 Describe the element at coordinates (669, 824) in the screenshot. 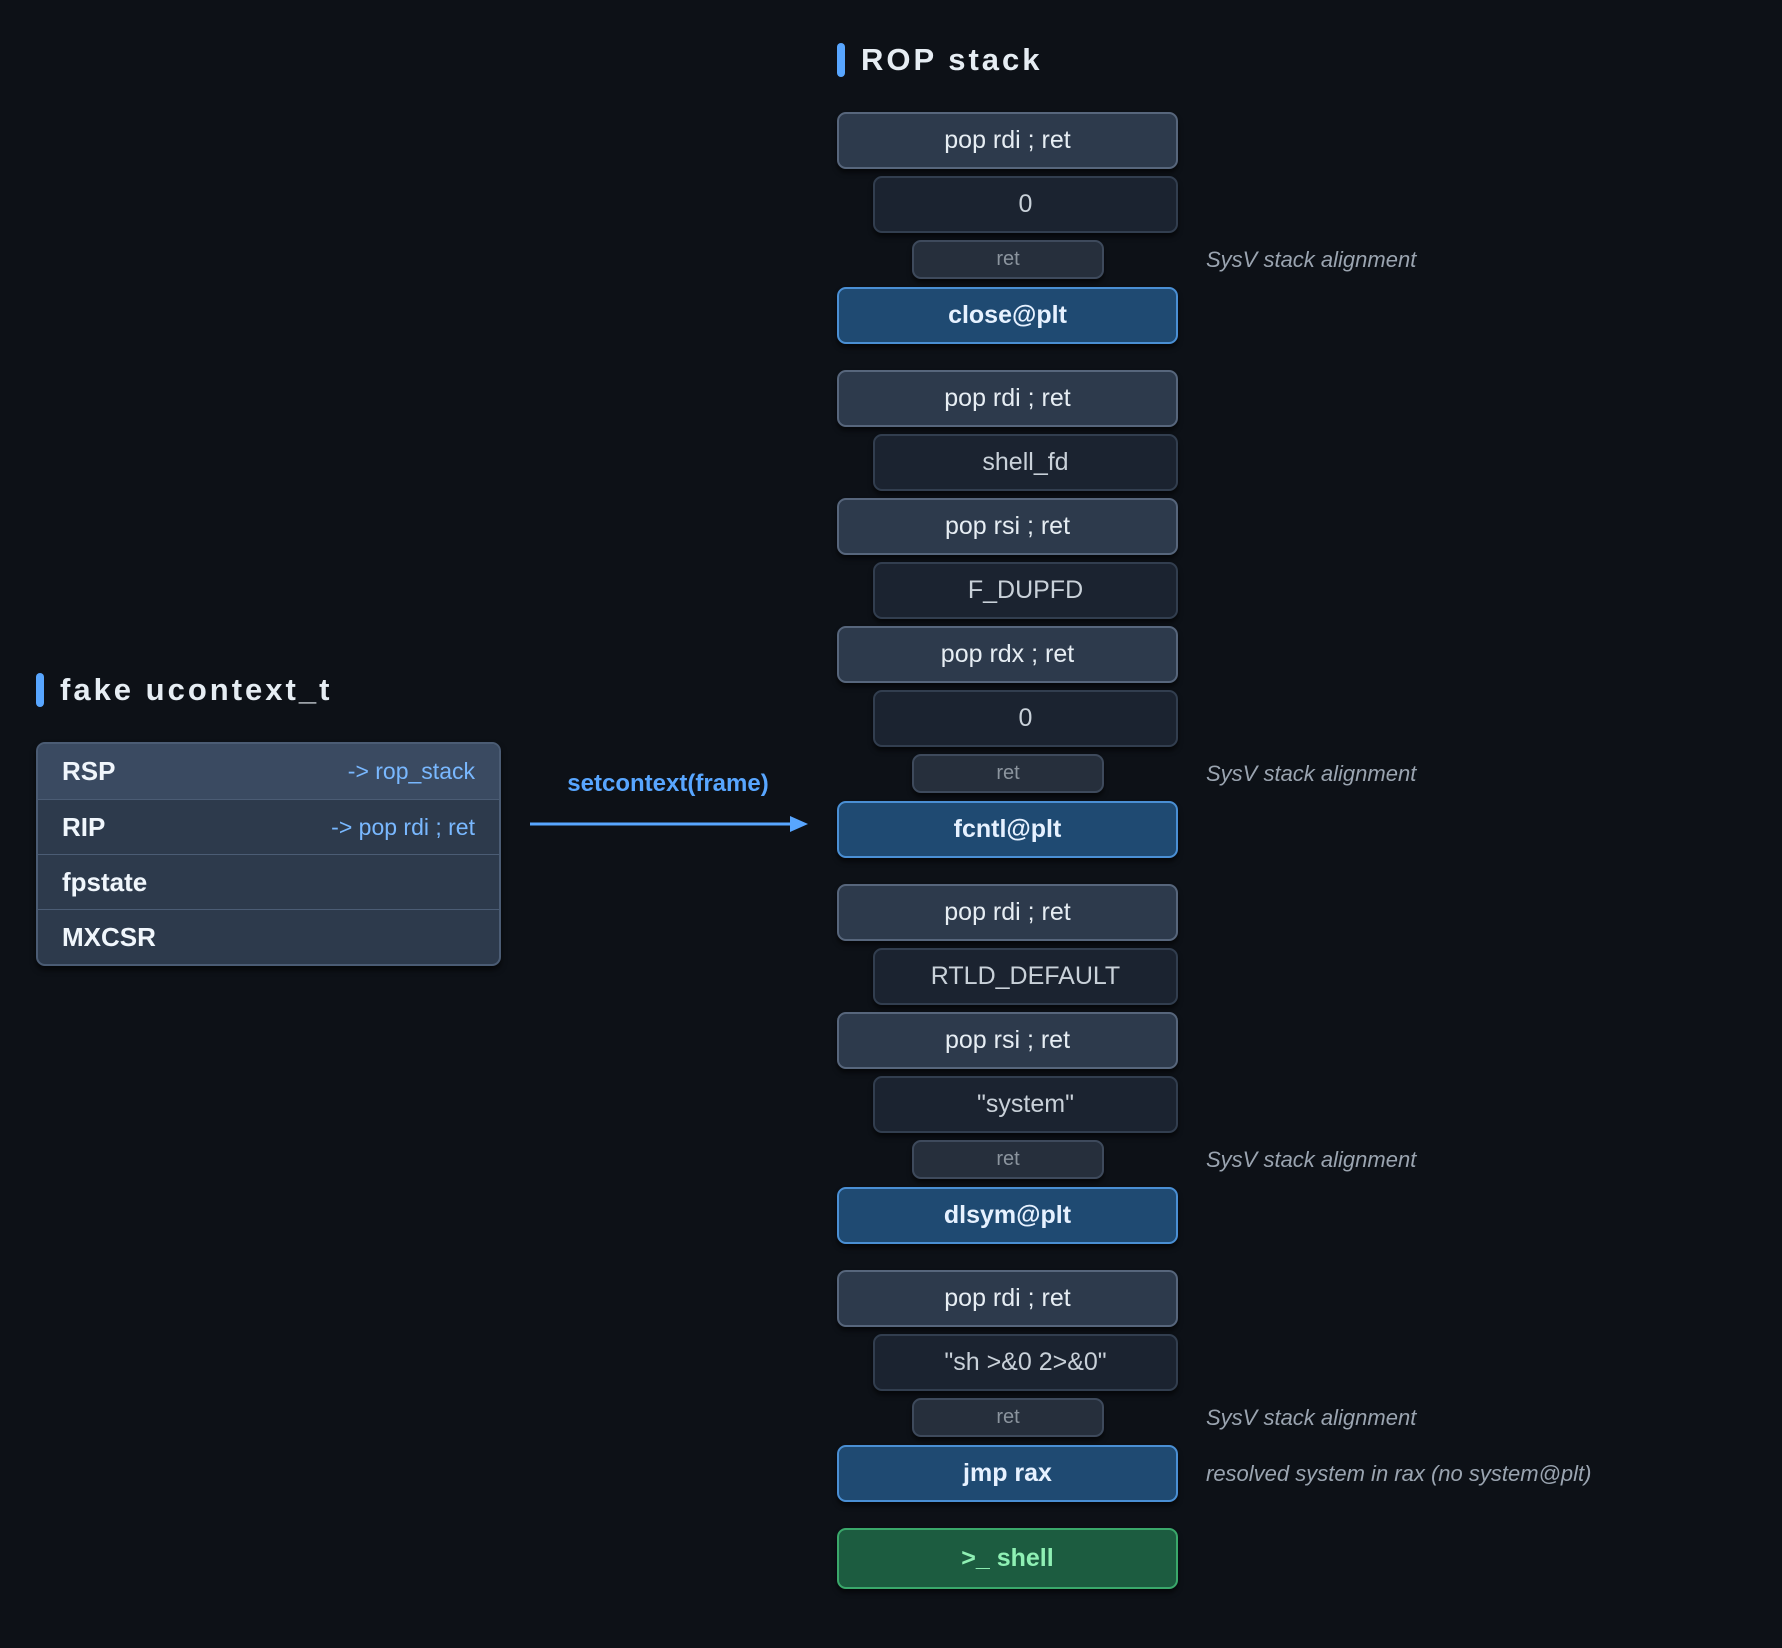

I see `arrow-right-icon` at that location.